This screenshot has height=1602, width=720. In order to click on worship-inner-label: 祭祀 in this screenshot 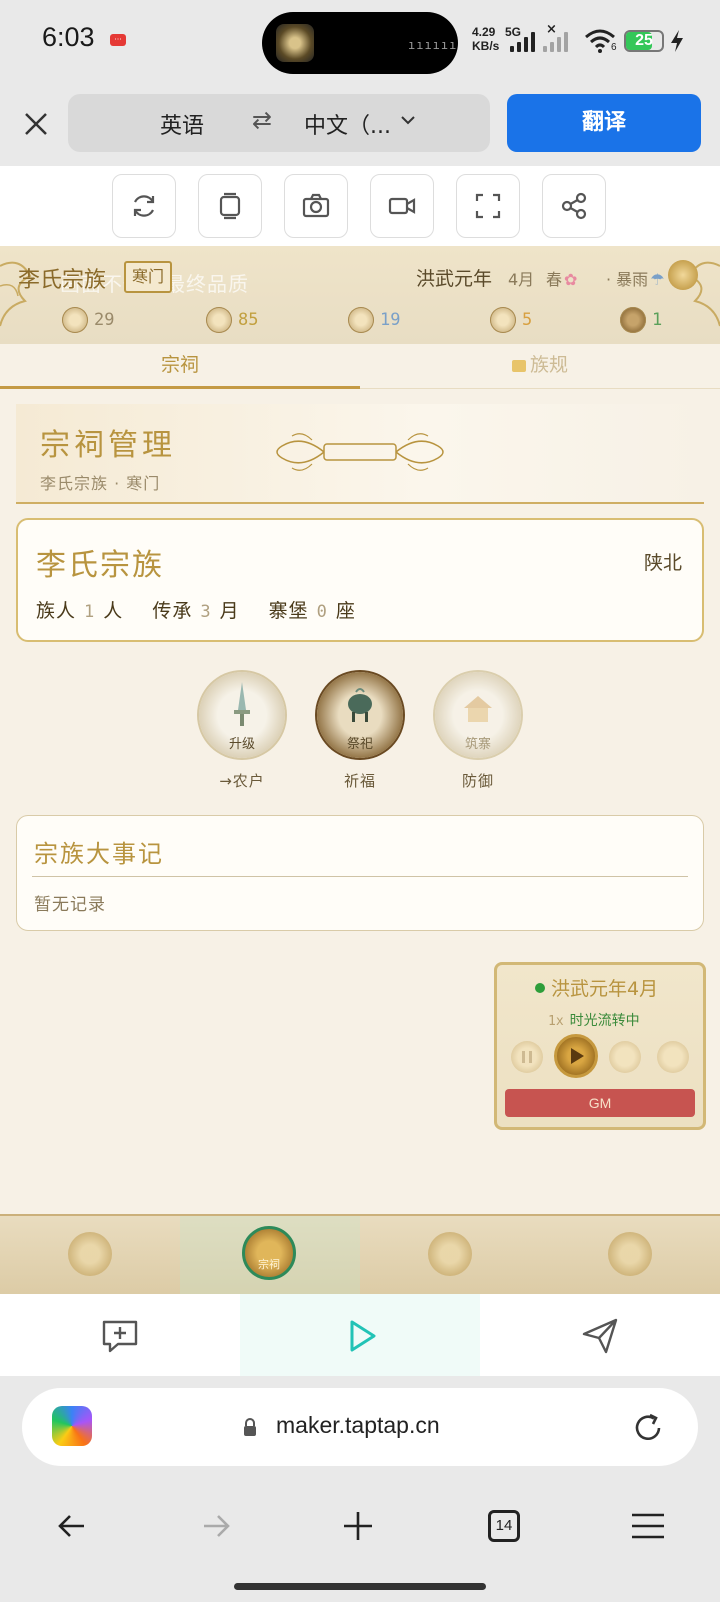, I will do `click(359, 744)`.